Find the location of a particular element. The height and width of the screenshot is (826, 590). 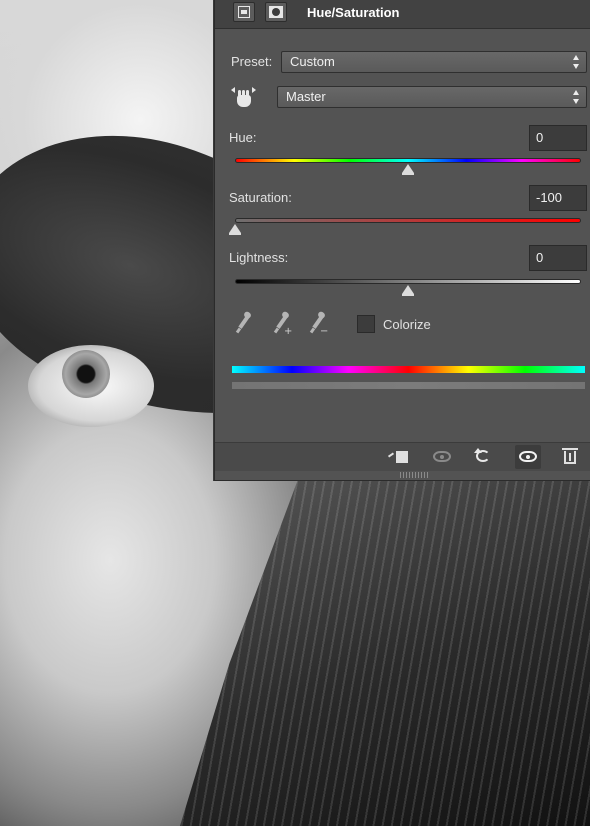

panel-resize-grip is located at coordinates (414, 475).